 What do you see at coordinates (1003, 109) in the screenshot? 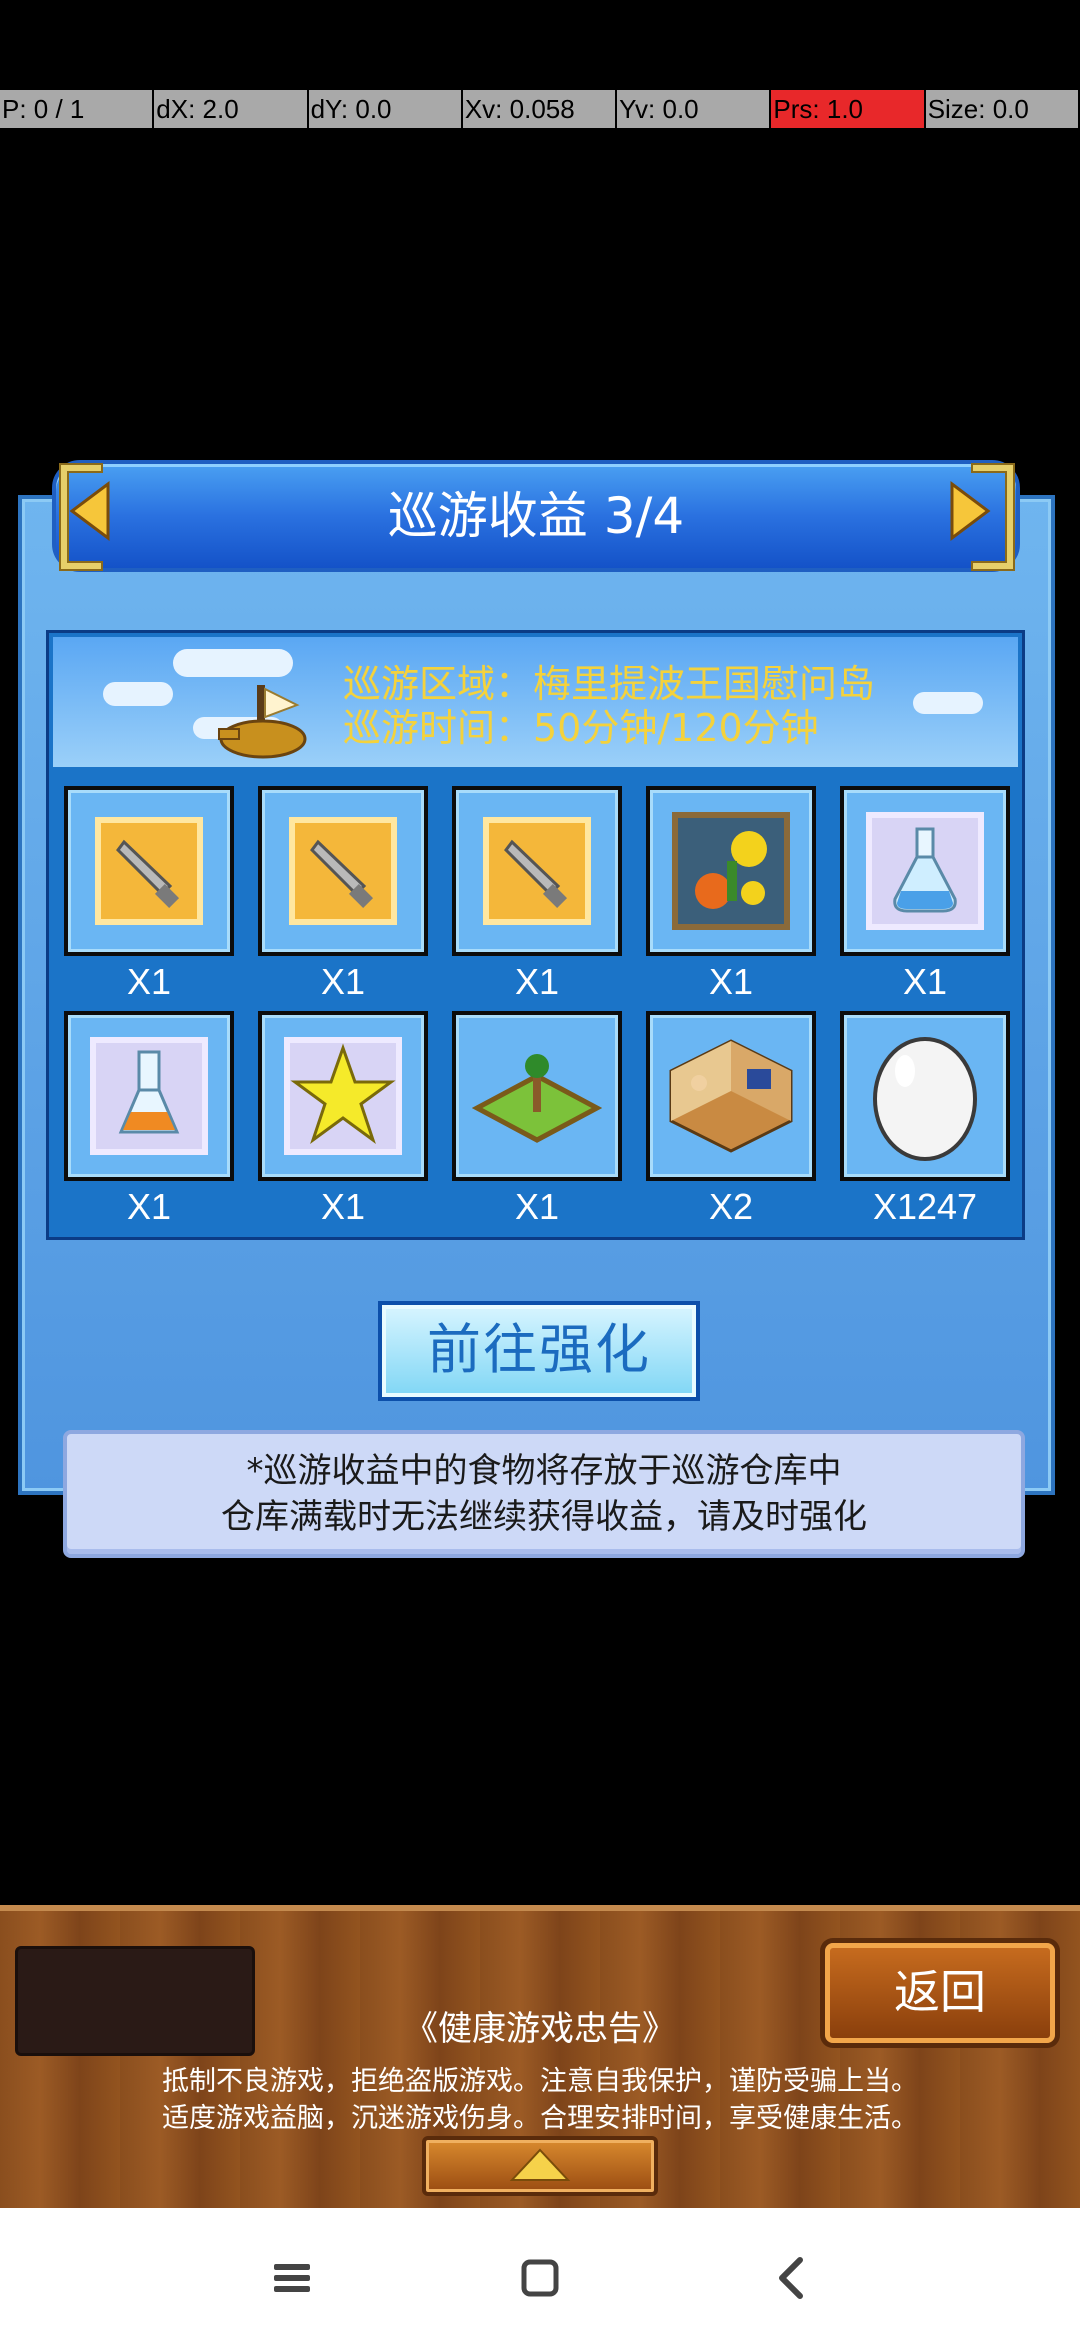
I see `debug-size: Size: 0.0` at bounding box center [1003, 109].